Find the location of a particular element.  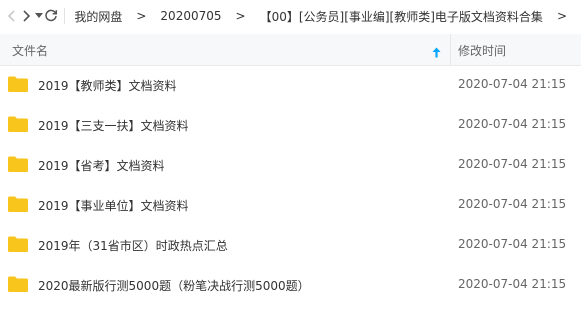

file-row: 2019【省考】文档资料 2020-07-04 21:15 is located at coordinates (290, 166).